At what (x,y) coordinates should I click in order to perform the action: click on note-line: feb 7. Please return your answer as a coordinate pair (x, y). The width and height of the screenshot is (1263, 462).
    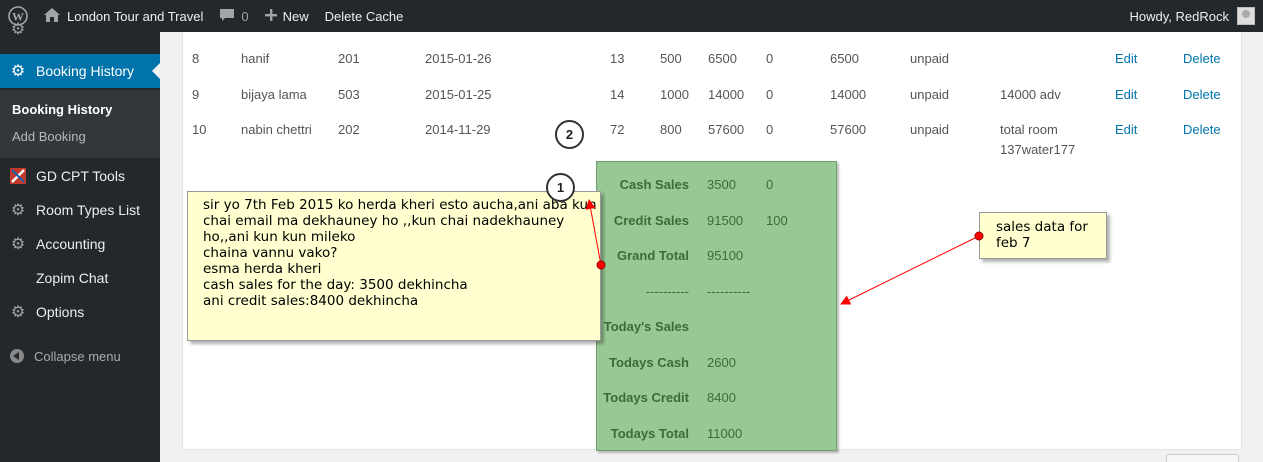
    Looking at the image, I should click on (1013, 243).